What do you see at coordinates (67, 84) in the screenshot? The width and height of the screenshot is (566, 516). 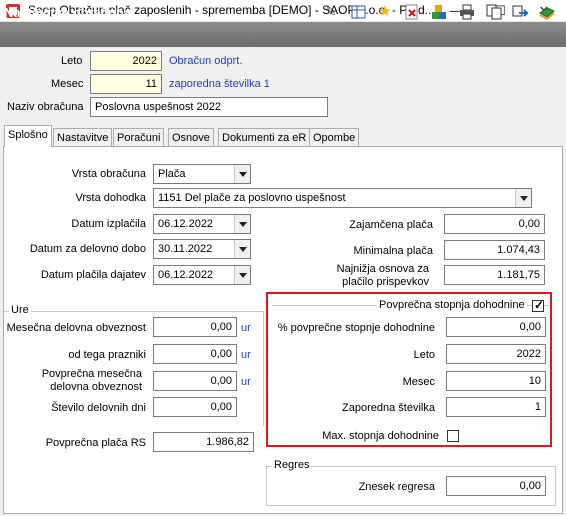 I see `mesec-label: Mesec` at bounding box center [67, 84].